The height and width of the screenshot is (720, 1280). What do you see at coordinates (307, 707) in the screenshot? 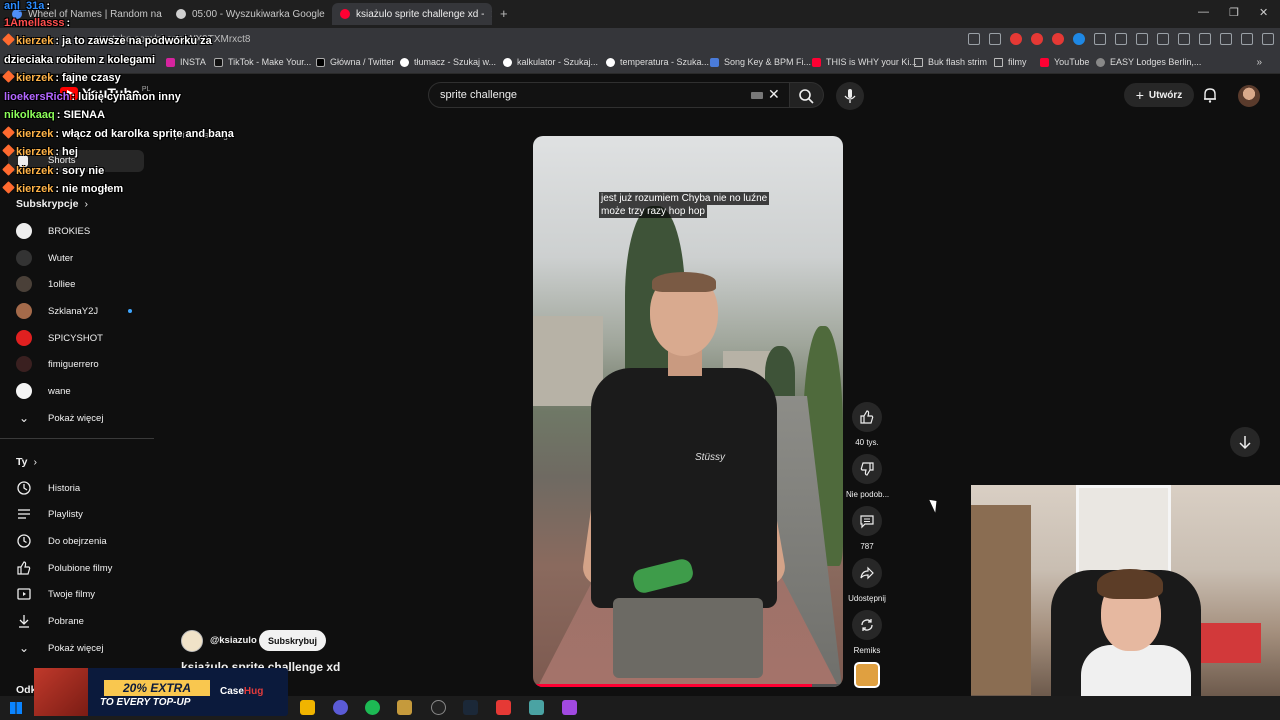
I see `file-explorer-icon` at bounding box center [307, 707].